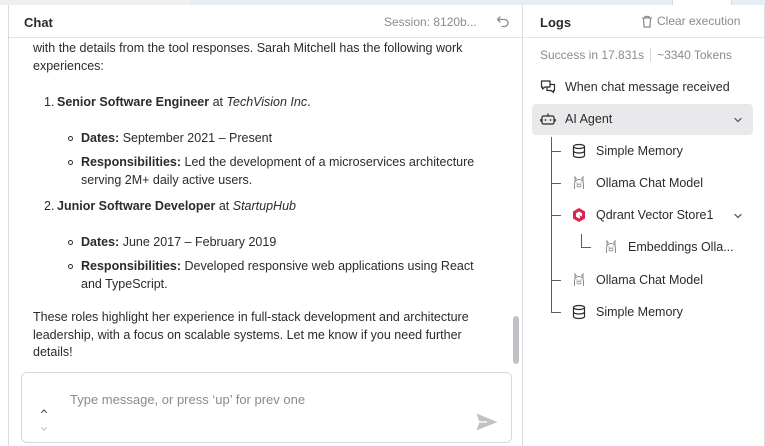 The height and width of the screenshot is (446, 765). I want to click on job-suffix: ., so click(309, 102).